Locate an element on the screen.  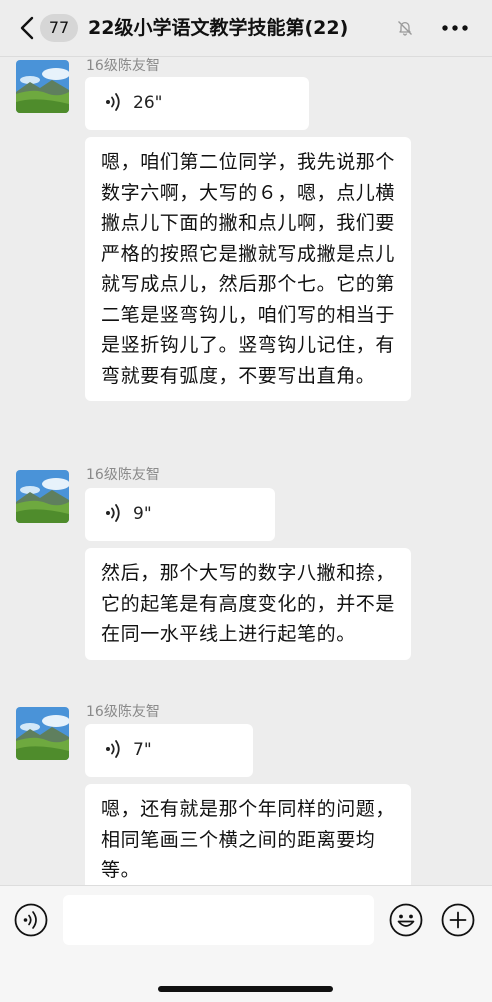
chevron-left-icon is located at coordinates (27, 28).